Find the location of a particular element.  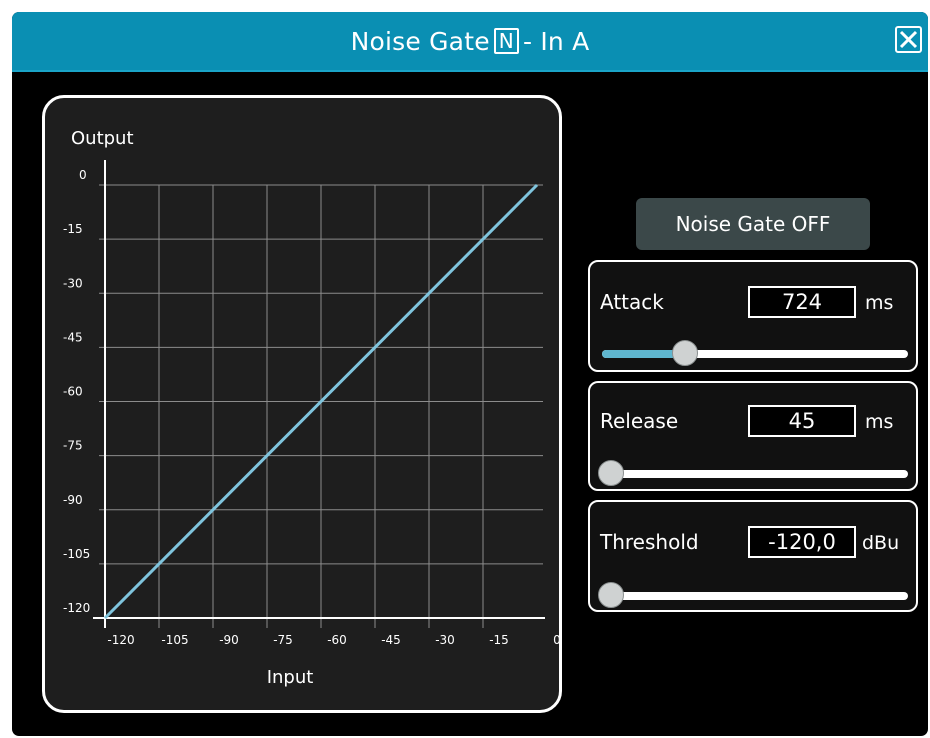

close-button is located at coordinates (908, 39).